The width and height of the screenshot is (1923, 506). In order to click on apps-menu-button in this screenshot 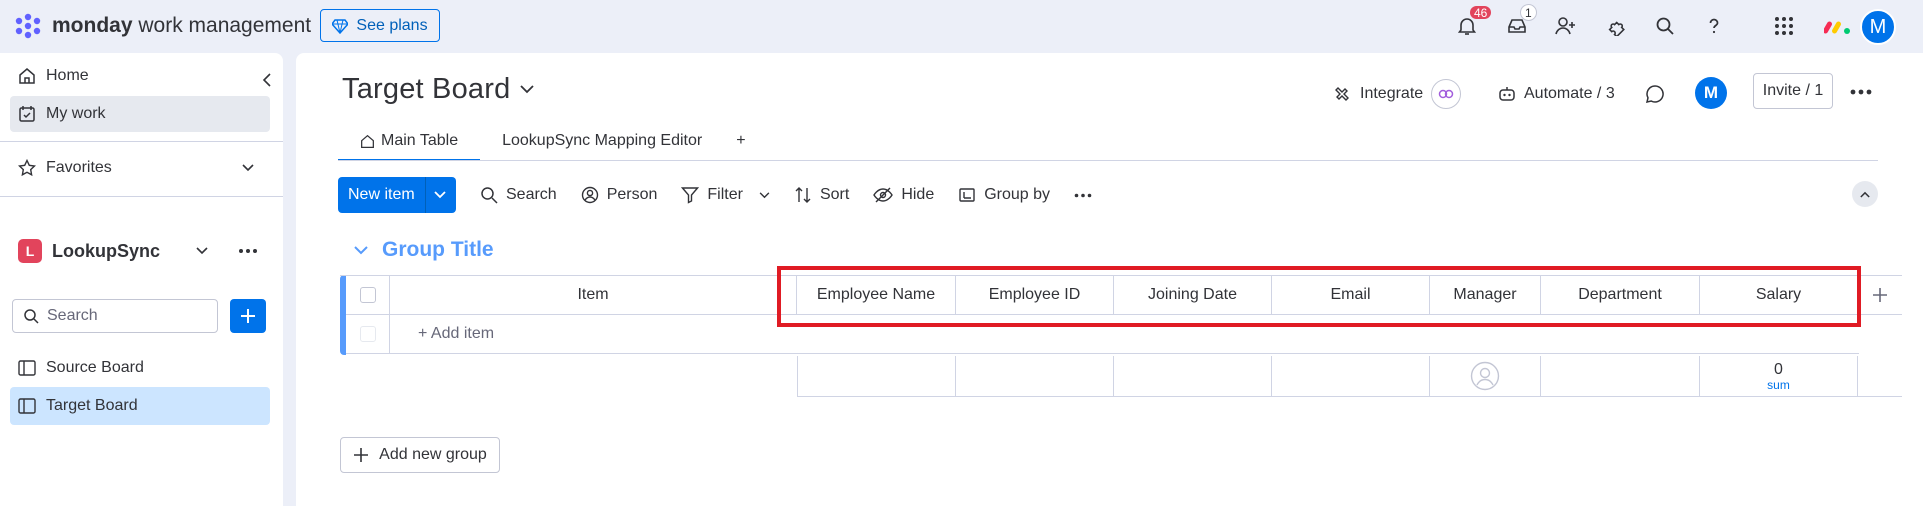, I will do `click(1784, 26)`.